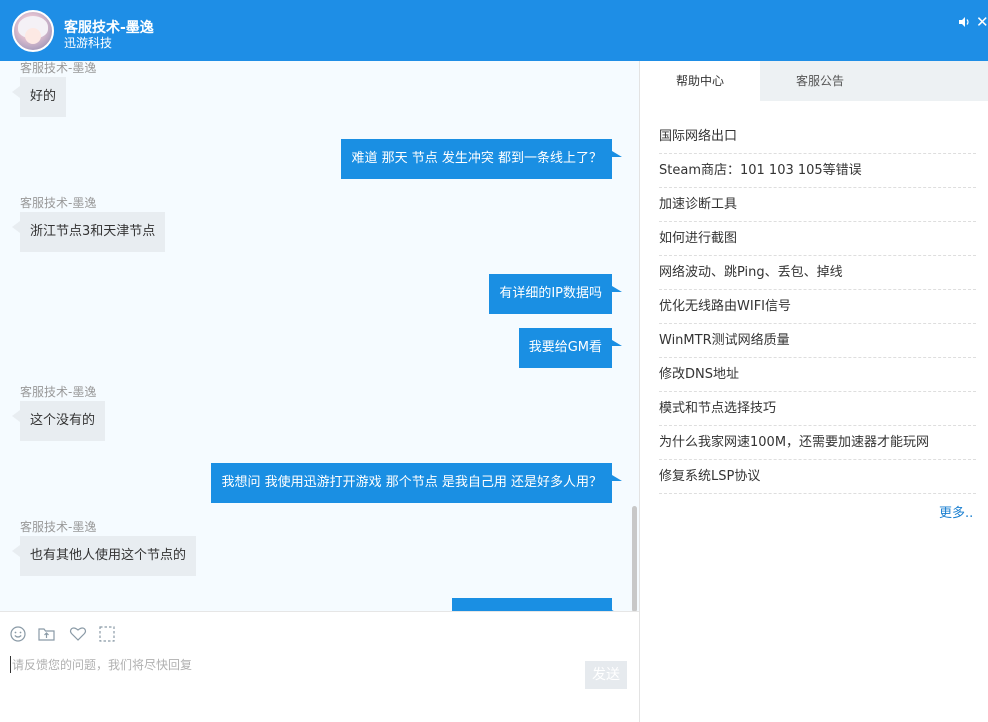 The width and height of the screenshot is (988, 722). I want to click on heart-icon-svg, so click(78, 634).